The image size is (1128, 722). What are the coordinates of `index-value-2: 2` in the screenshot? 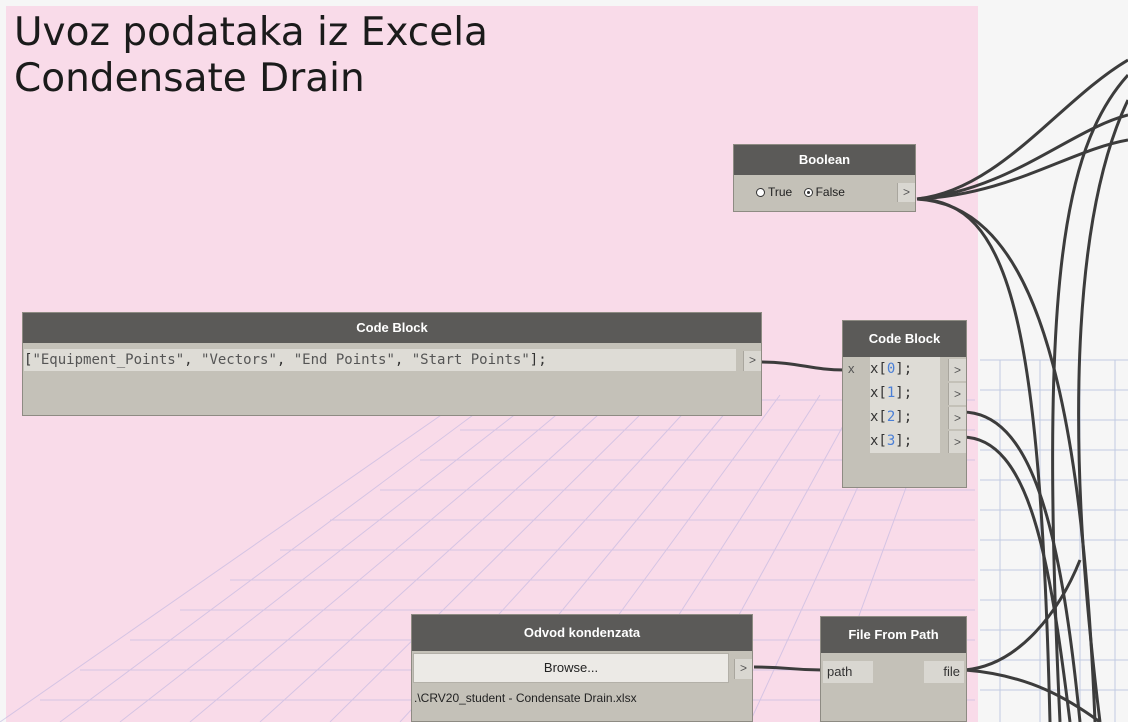 It's located at (891, 417).